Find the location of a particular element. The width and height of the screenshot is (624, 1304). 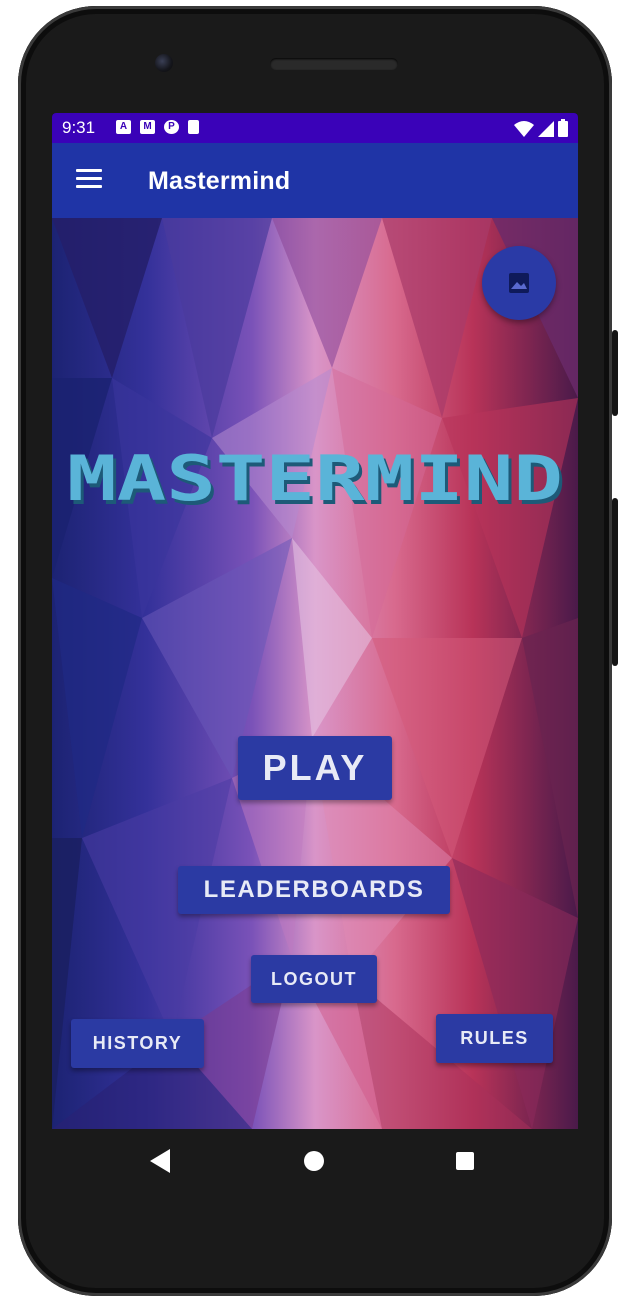

gmail-icon: M is located at coordinates (147, 127).